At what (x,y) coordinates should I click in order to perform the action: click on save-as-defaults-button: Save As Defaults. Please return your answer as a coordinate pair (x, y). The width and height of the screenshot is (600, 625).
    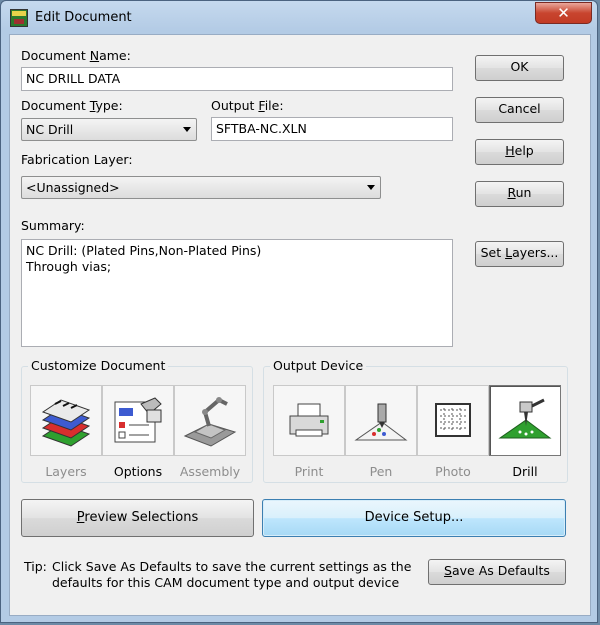
    Looking at the image, I should click on (497, 572).